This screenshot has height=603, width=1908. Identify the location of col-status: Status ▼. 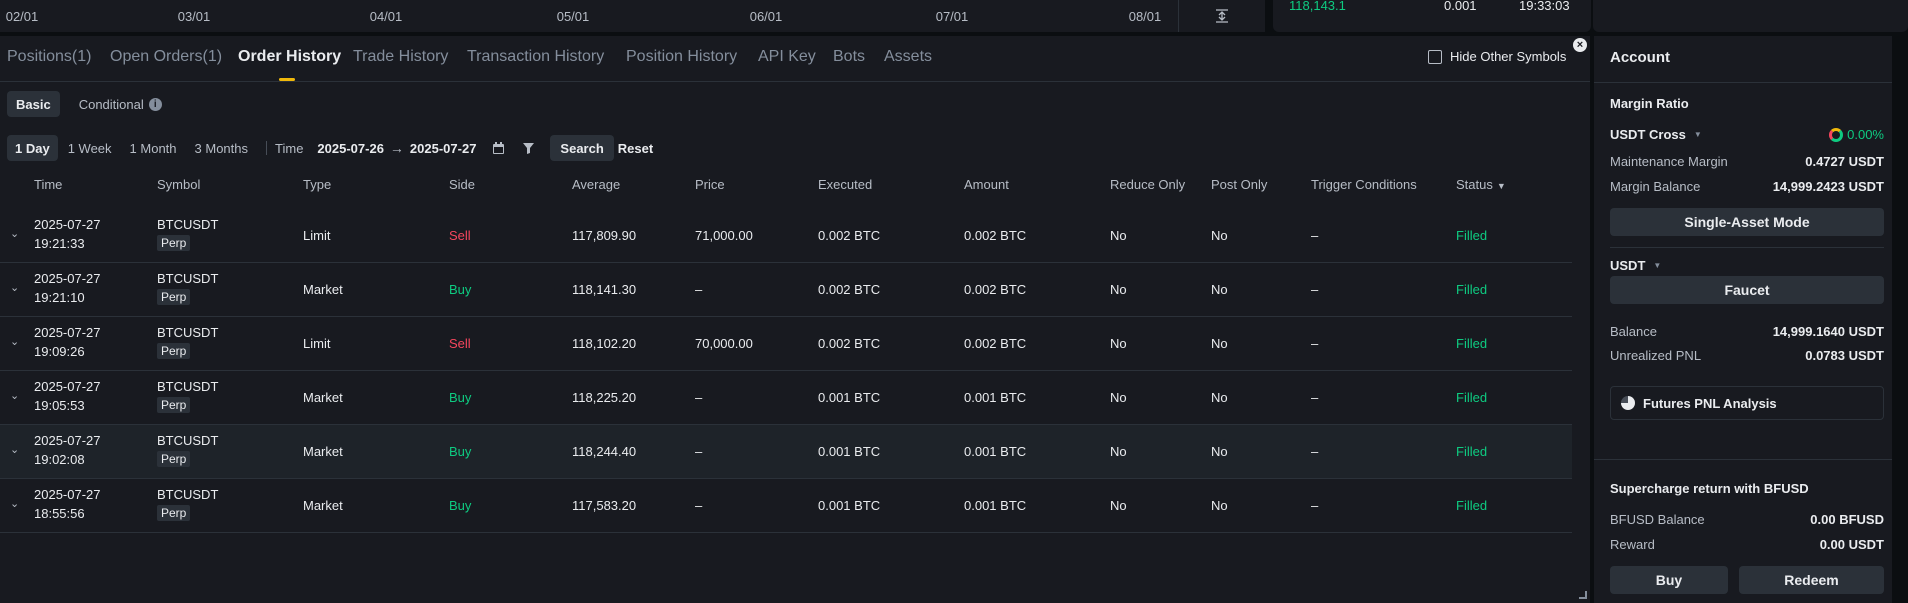
(1481, 184).